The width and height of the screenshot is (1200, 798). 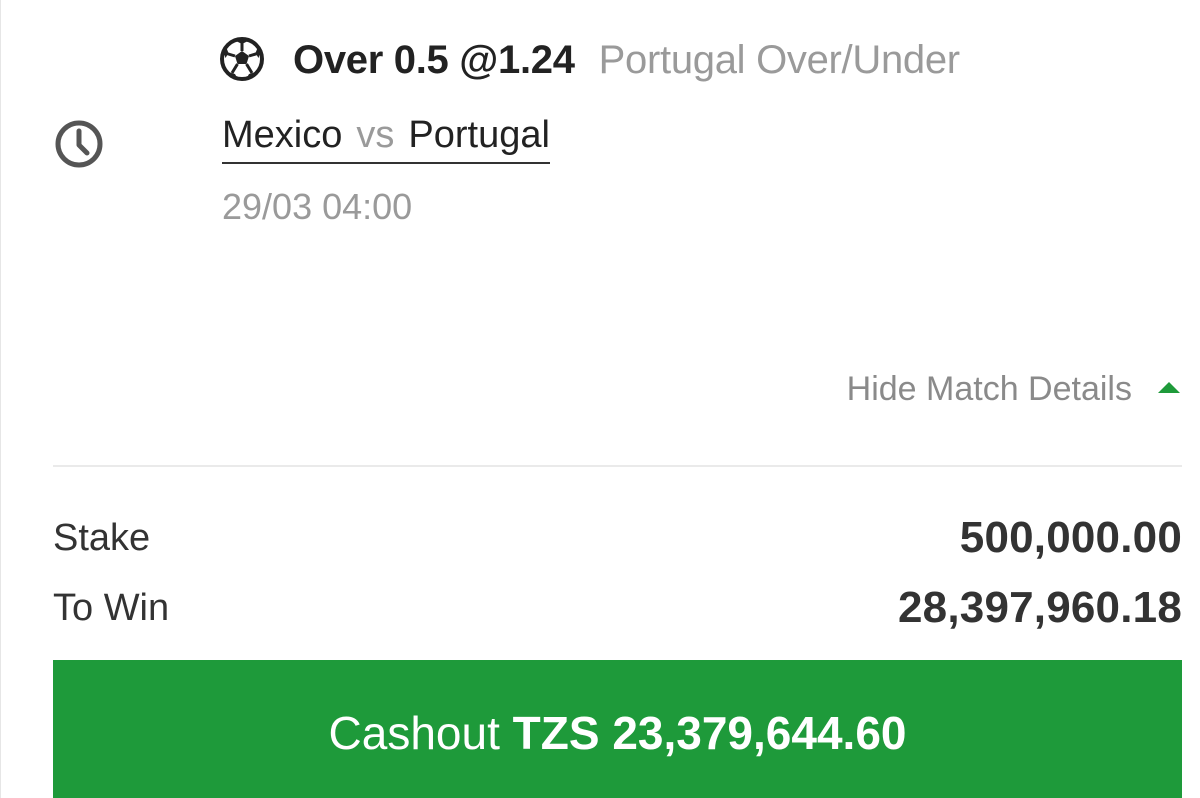 What do you see at coordinates (414, 733) in the screenshot?
I see `cashout-label: Cashout` at bounding box center [414, 733].